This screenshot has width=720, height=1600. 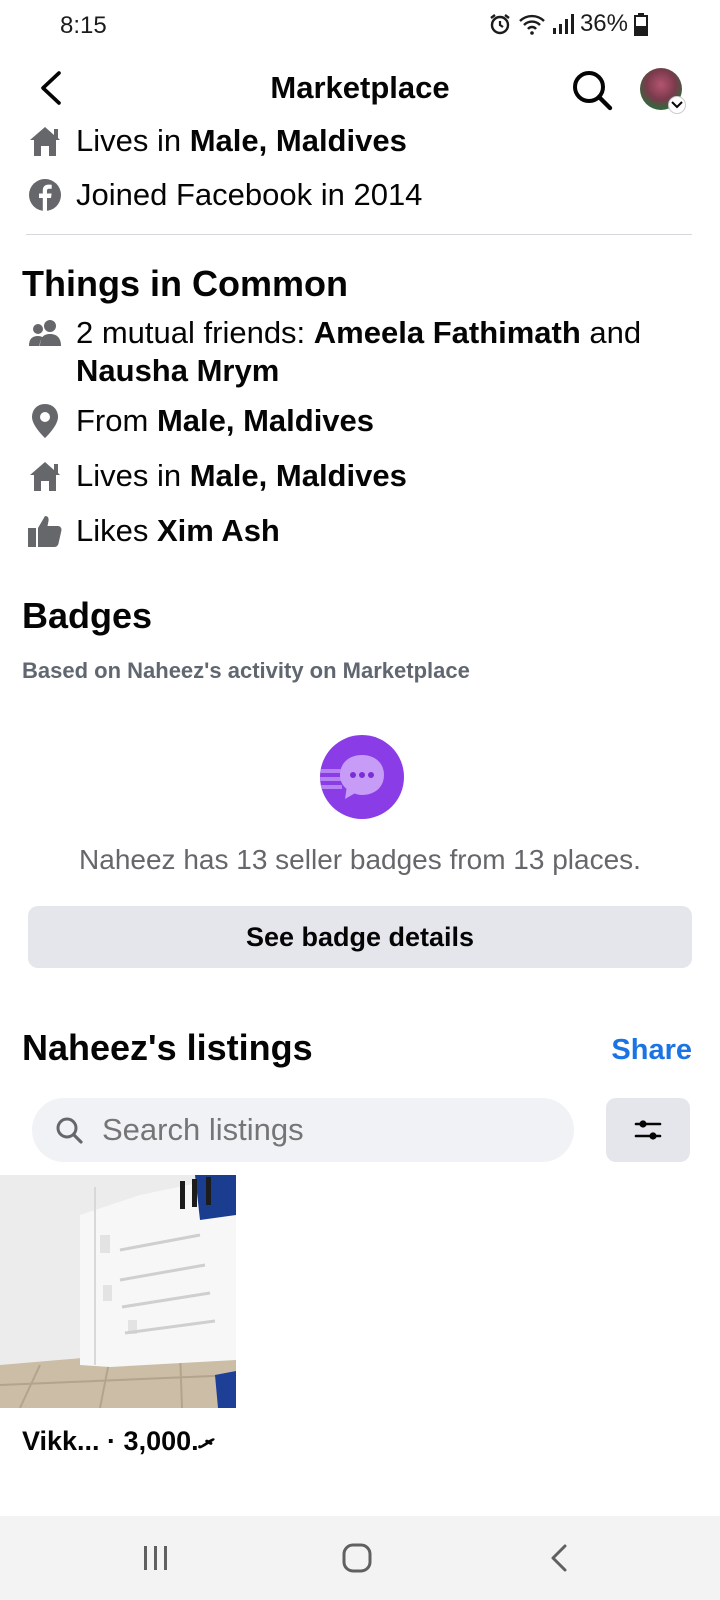 I want to click on back-arrow-icon, so click(x=559, y=1558).